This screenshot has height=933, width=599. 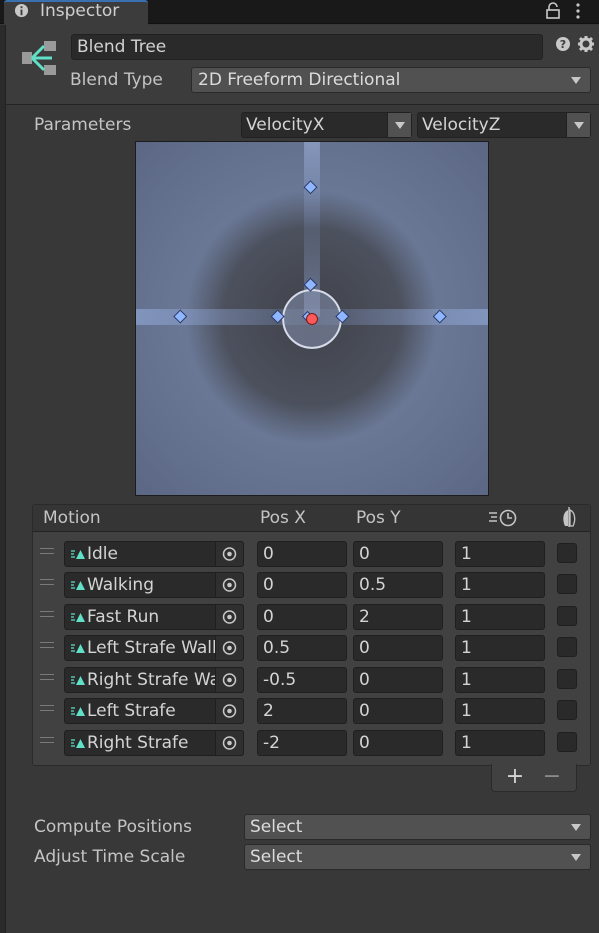 What do you see at coordinates (21, 10) in the screenshot?
I see `info-icon` at bounding box center [21, 10].